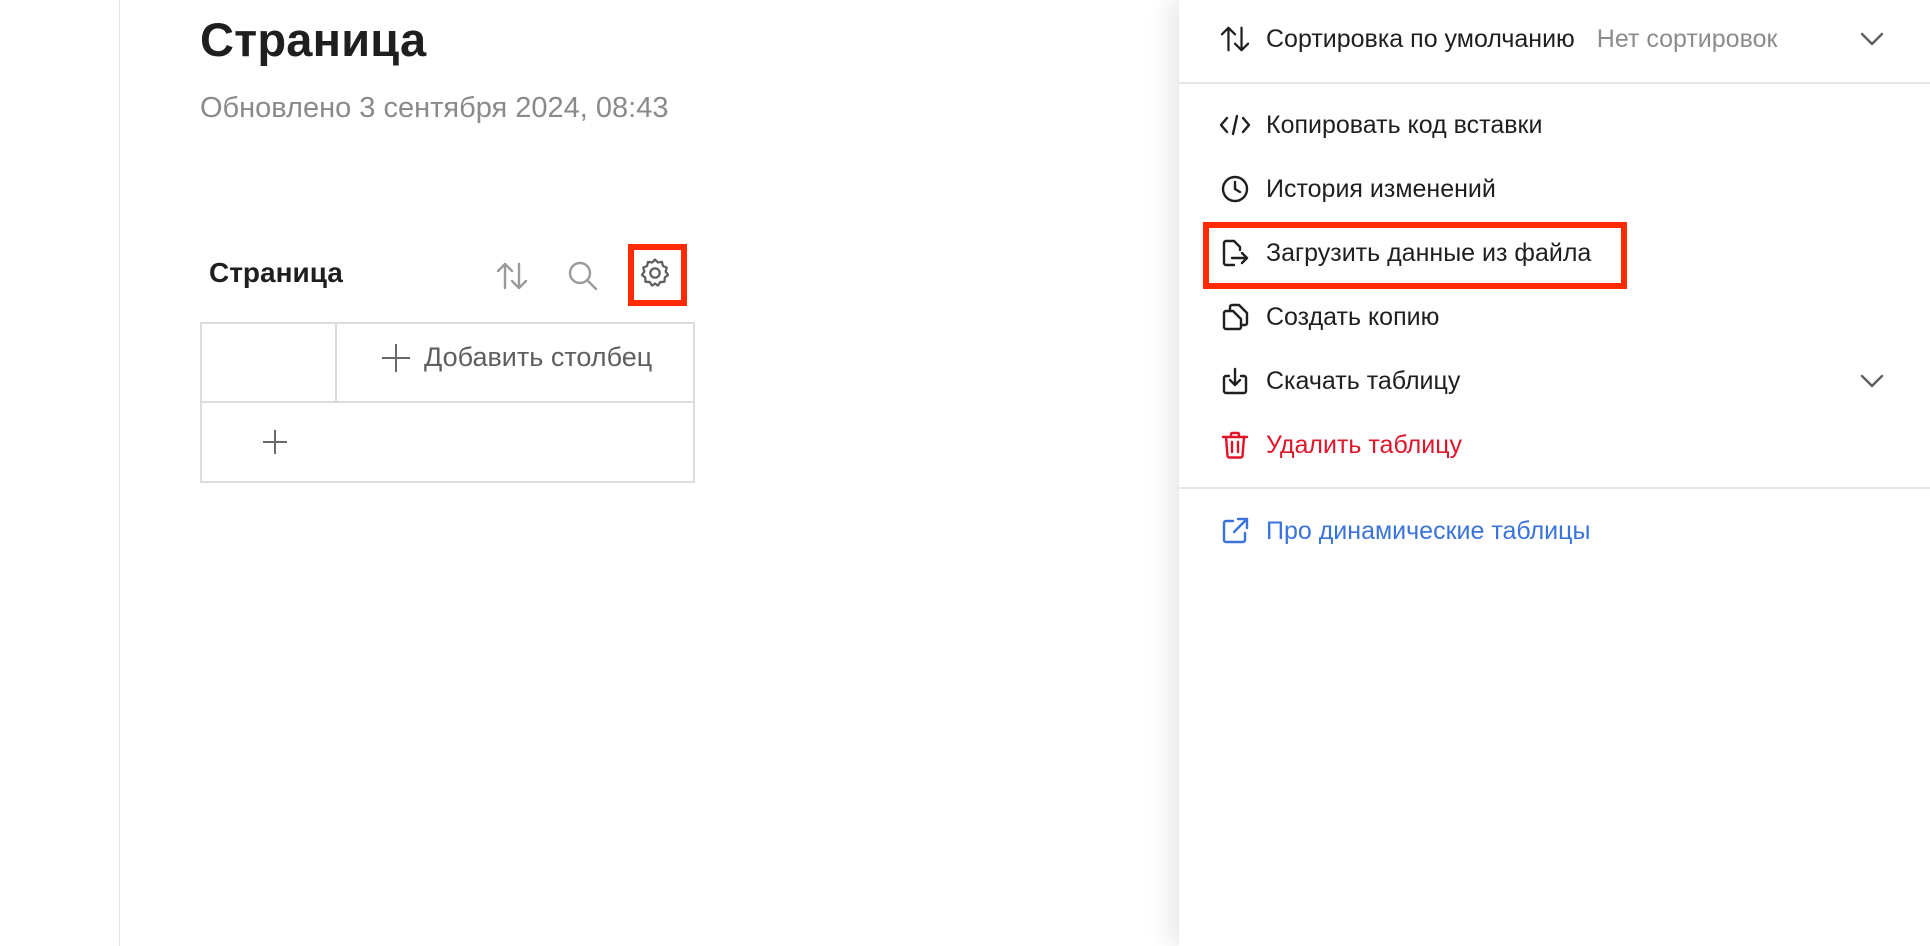 The image size is (1930, 946). What do you see at coordinates (1353, 316) in the screenshot?
I see `menu-item-label: Создать копию` at bounding box center [1353, 316].